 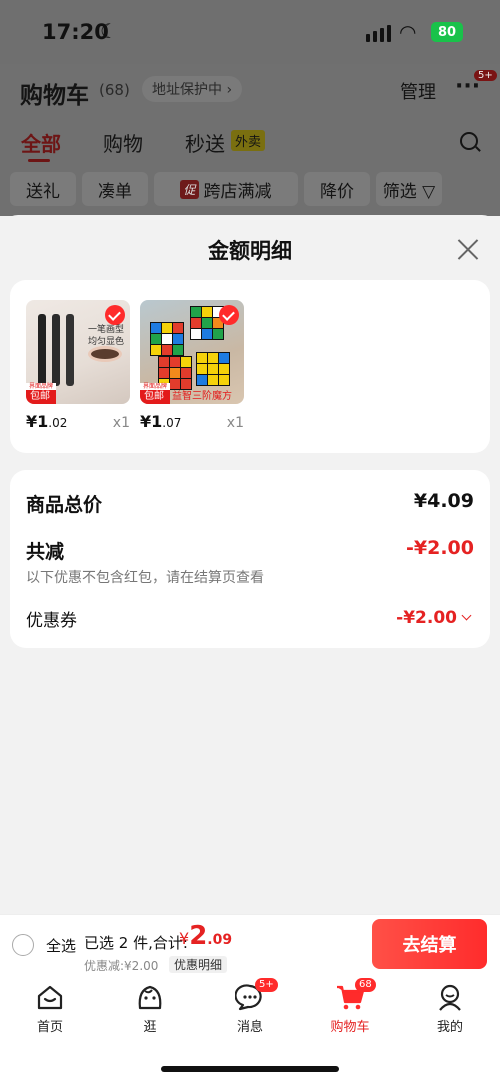 What do you see at coordinates (75, 32) in the screenshot?
I see `status-time: 17:20` at bounding box center [75, 32].